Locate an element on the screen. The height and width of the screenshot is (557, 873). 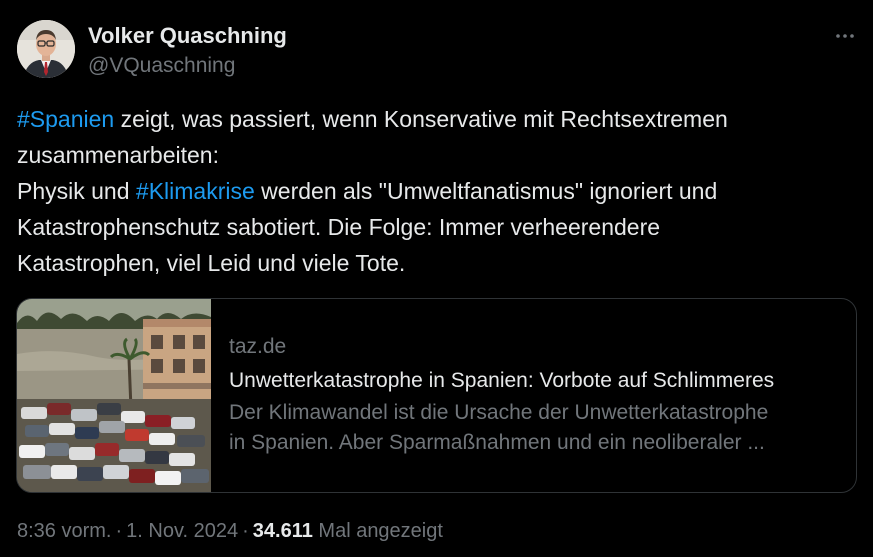
tweet-text-line: zusammenarbeiten: is located at coordinates (118, 155).